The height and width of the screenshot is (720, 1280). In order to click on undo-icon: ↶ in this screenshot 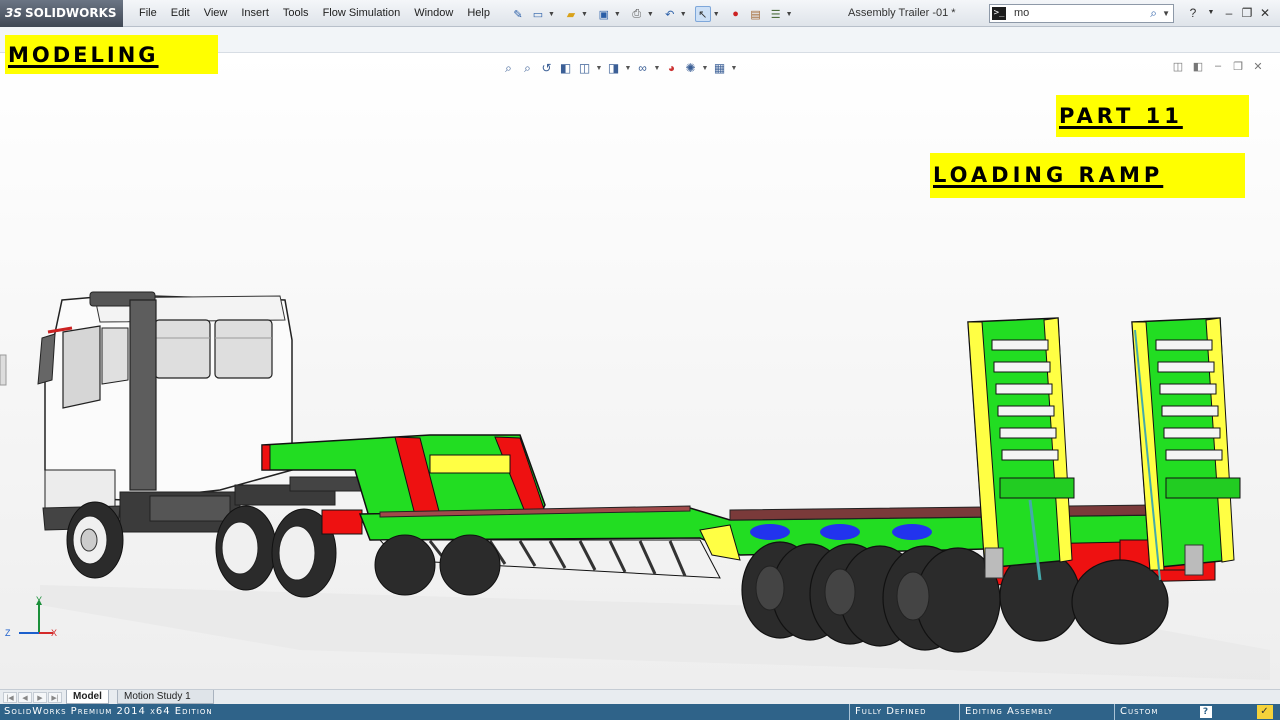, I will do `click(670, 14)`.